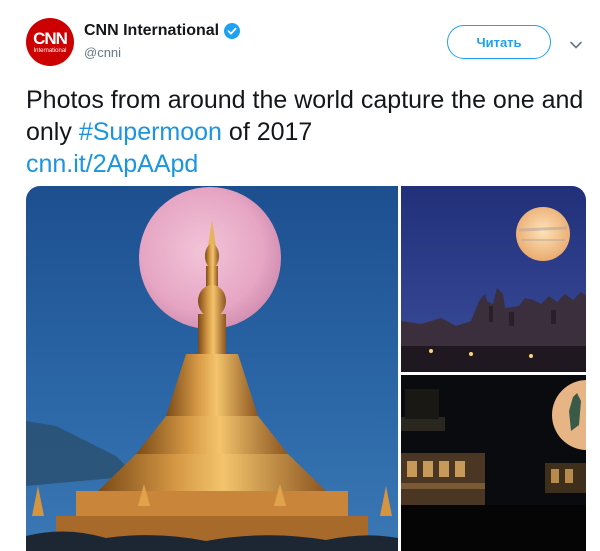 The width and height of the screenshot is (600, 551). Describe the element at coordinates (576, 43) in the screenshot. I see `chevron-down-icon` at that location.